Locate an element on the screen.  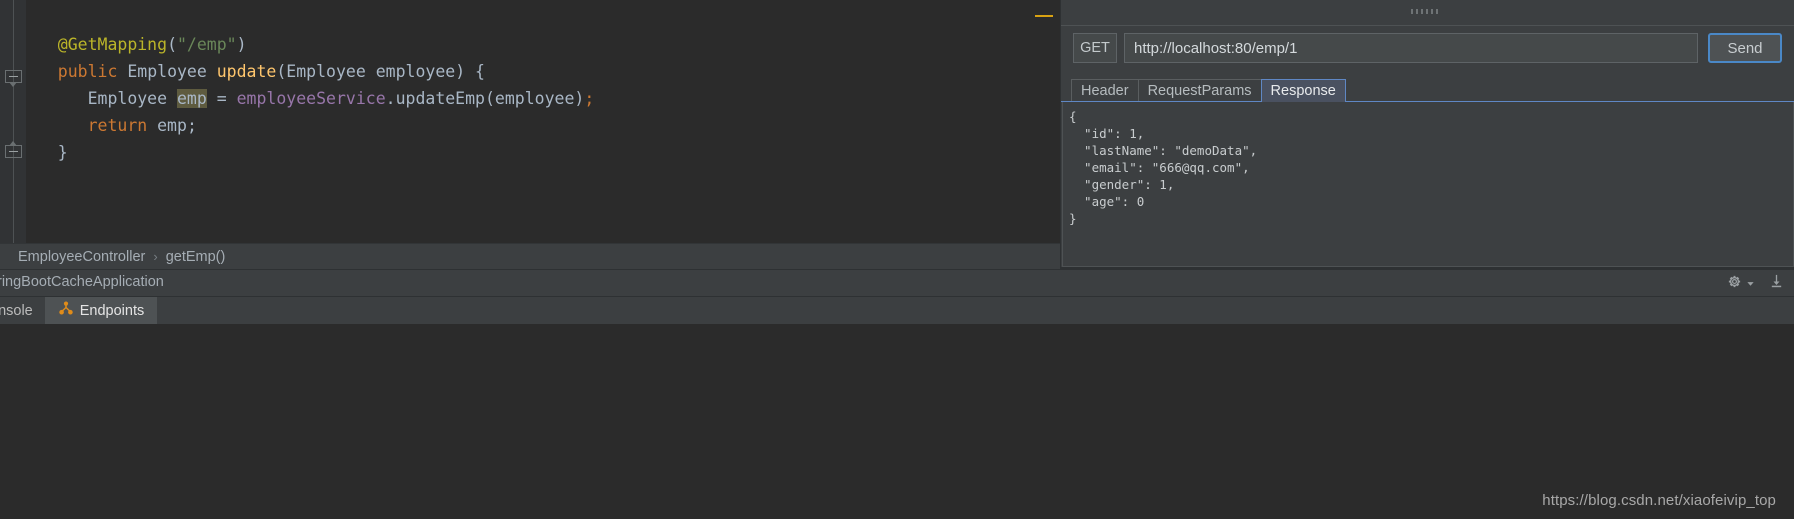
tab-response: Response is located at coordinates (1303, 90).